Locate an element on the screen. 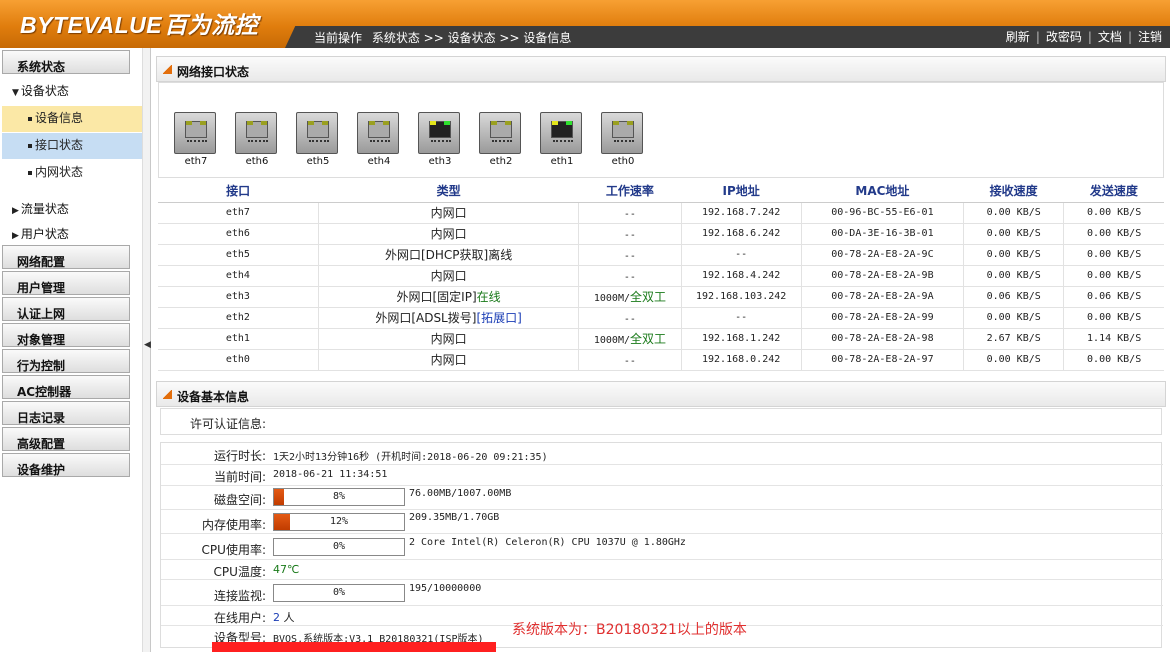 The width and height of the screenshot is (1170, 652). column-header: IP地址 is located at coordinates (741, 191).